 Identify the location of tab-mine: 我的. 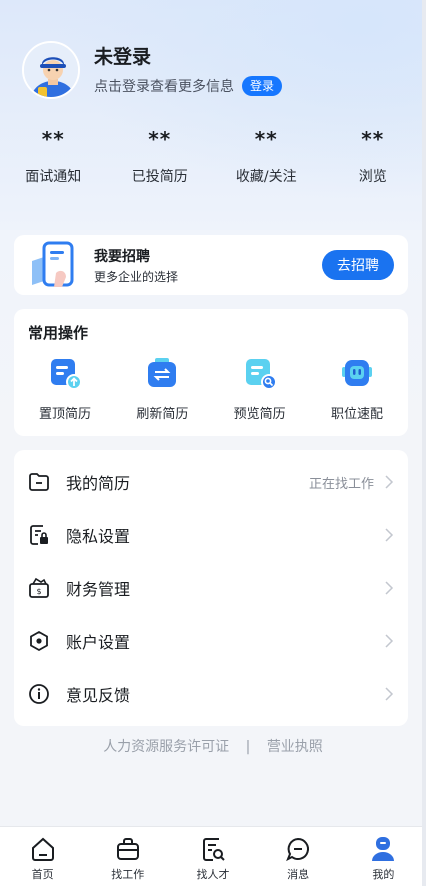
(383, 856).